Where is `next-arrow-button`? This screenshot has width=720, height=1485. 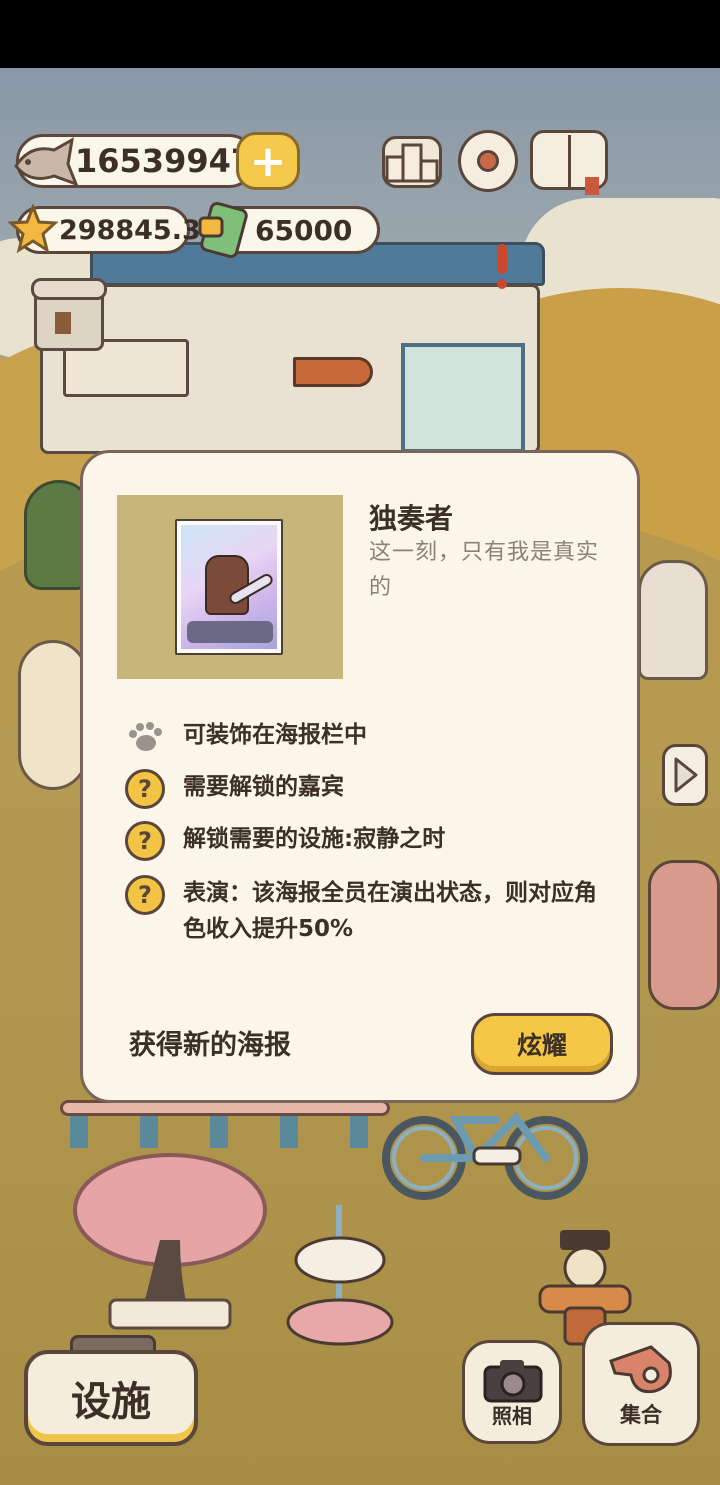
next-arrow-button is located at coordinates (685, 775).